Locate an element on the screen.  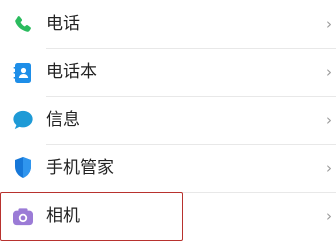
message-bubble-icon is located at coordinates (22, 119).